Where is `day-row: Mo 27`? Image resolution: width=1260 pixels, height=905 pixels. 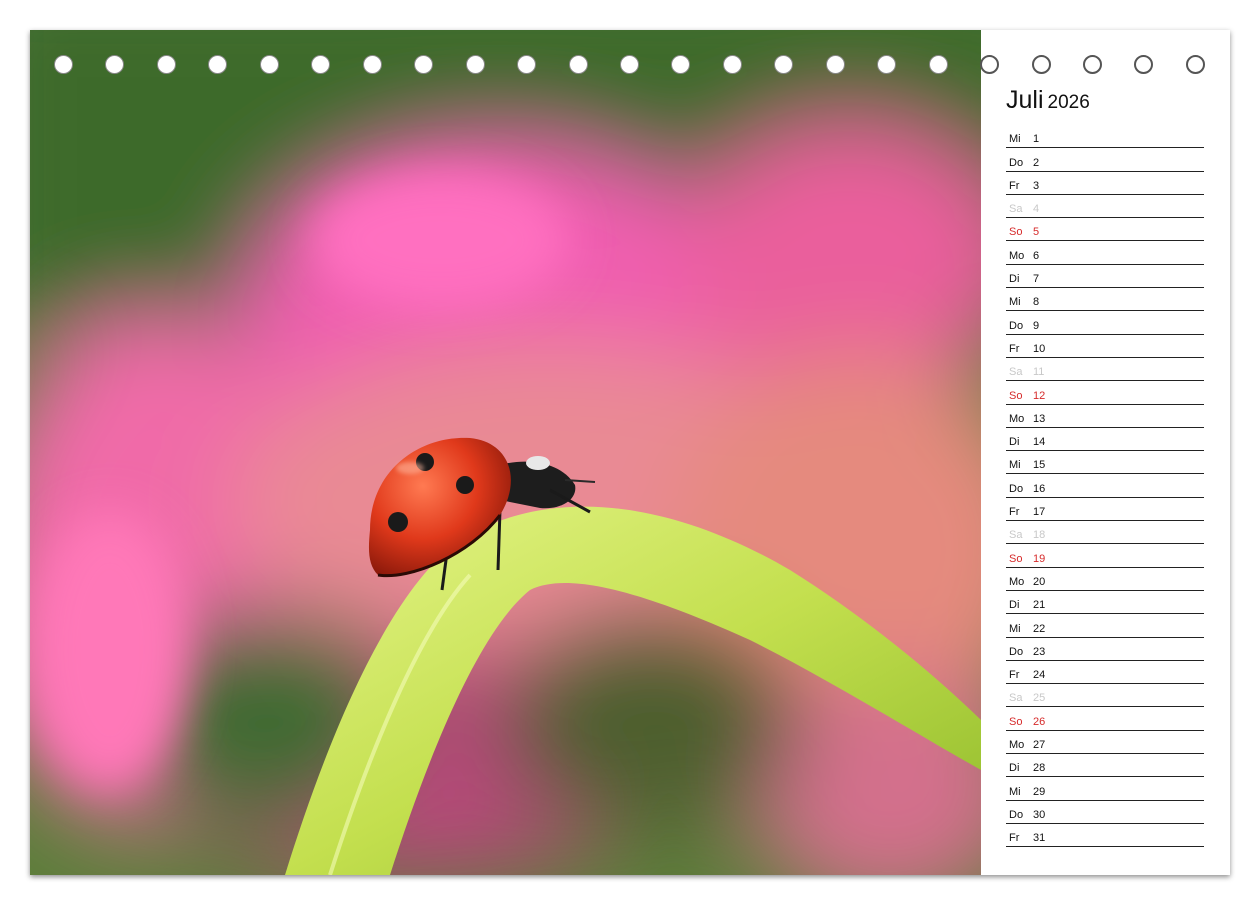 day-row: Mo 27 is located at coordinates (1105, 743).